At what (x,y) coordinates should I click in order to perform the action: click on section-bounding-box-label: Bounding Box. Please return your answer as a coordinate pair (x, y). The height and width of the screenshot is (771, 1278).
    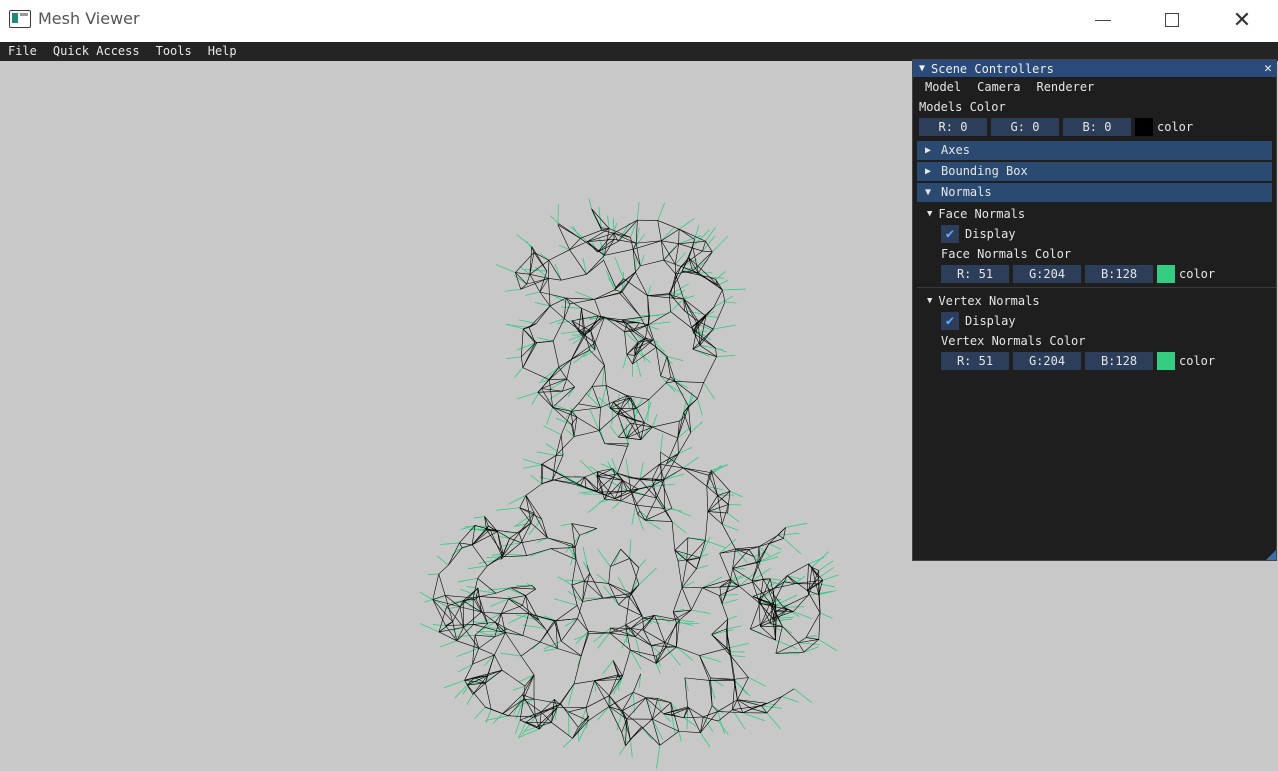
    Looking at the image, I should click on (984, 171).